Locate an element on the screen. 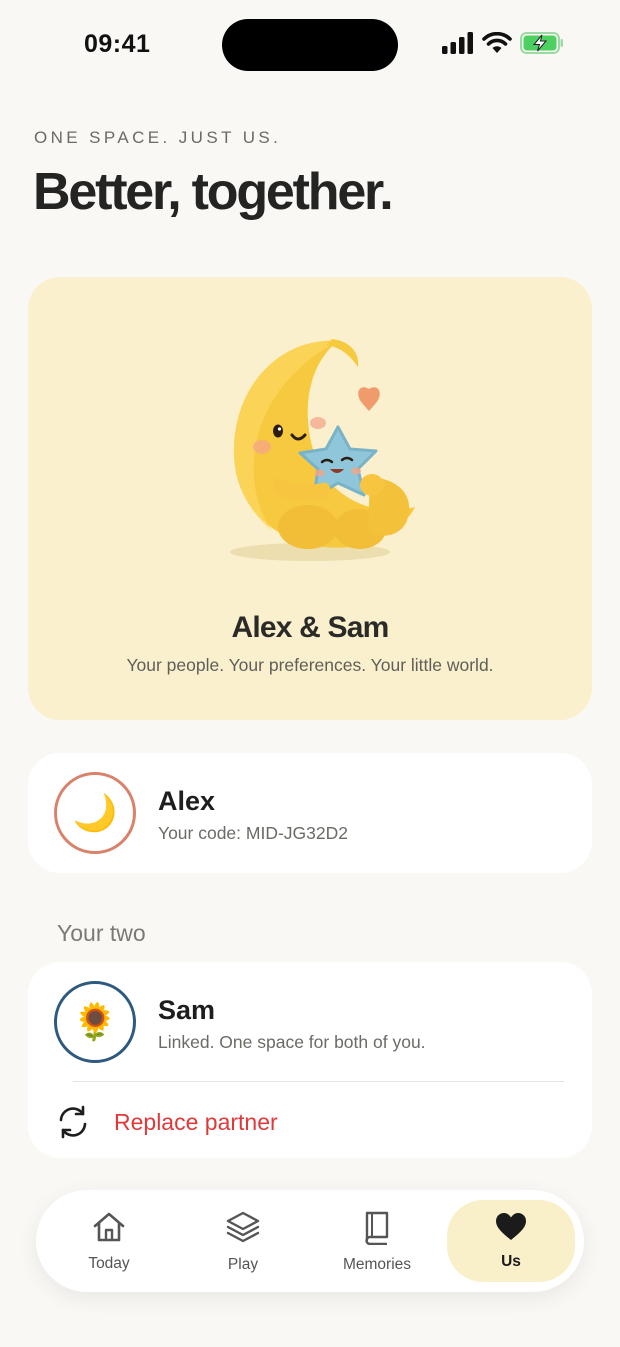  tab-memories: Memories is located at coordinates (377, 1241).